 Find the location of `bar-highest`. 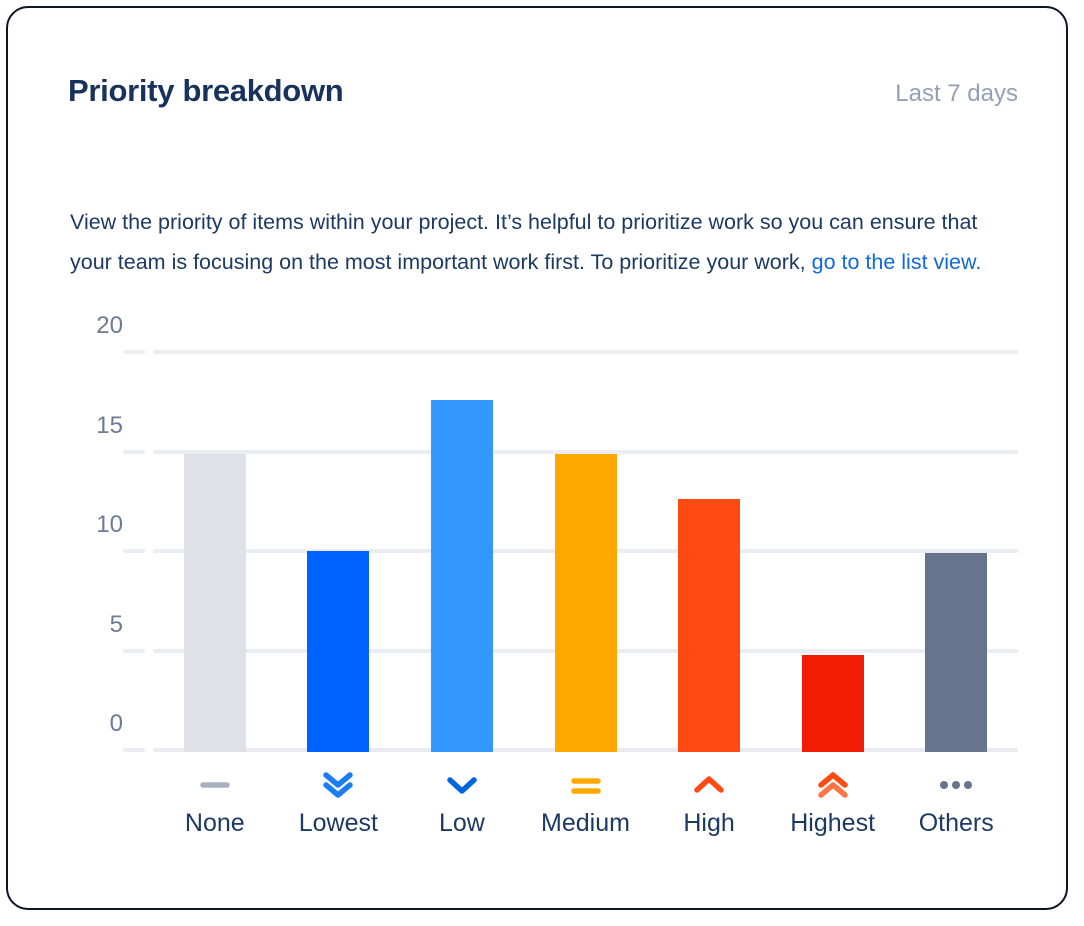

bar-highest is located at coordinates (832, 703).